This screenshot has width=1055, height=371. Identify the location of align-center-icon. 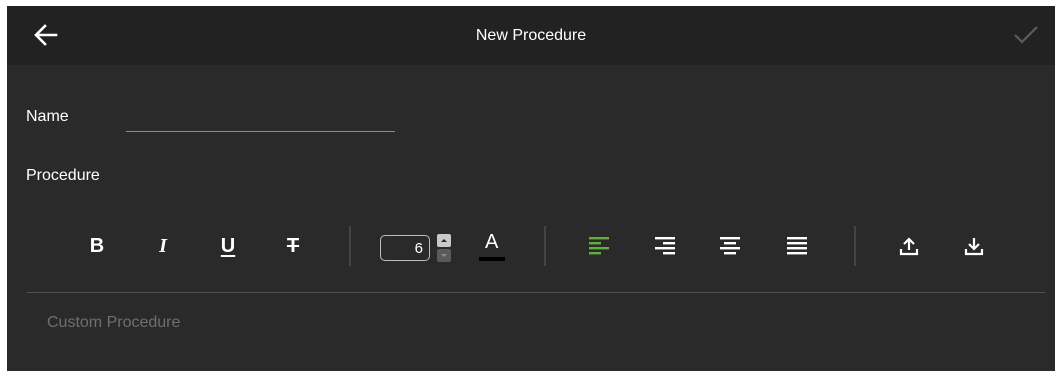
(730, 246).